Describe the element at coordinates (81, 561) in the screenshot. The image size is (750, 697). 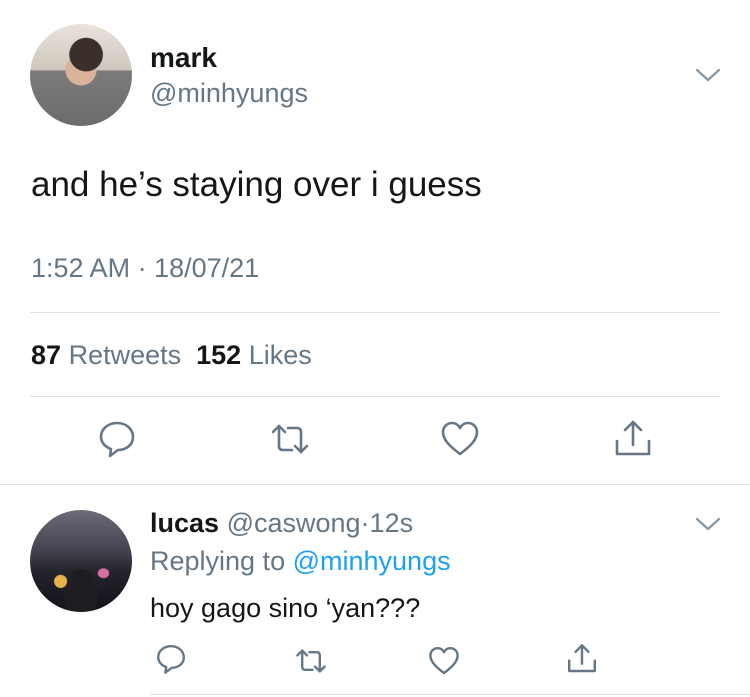
I see `reply-author-avatar` at that location.